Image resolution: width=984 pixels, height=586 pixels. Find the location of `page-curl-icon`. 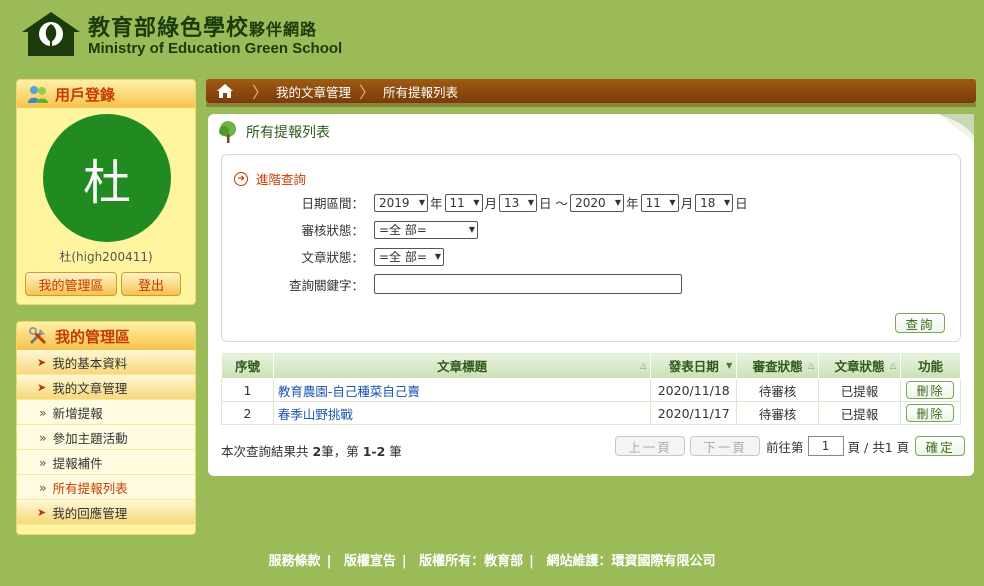

page-curl-icon is located at coordinates (956, 128).